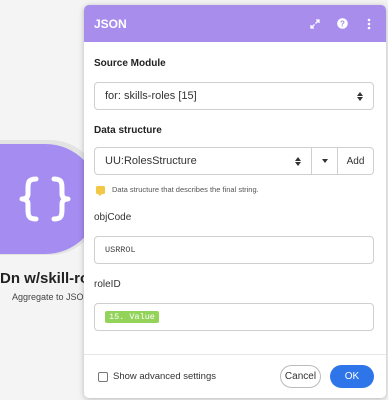 This screenshot has width=388, height=400. I want to click on more-icon, so click(369, 24).